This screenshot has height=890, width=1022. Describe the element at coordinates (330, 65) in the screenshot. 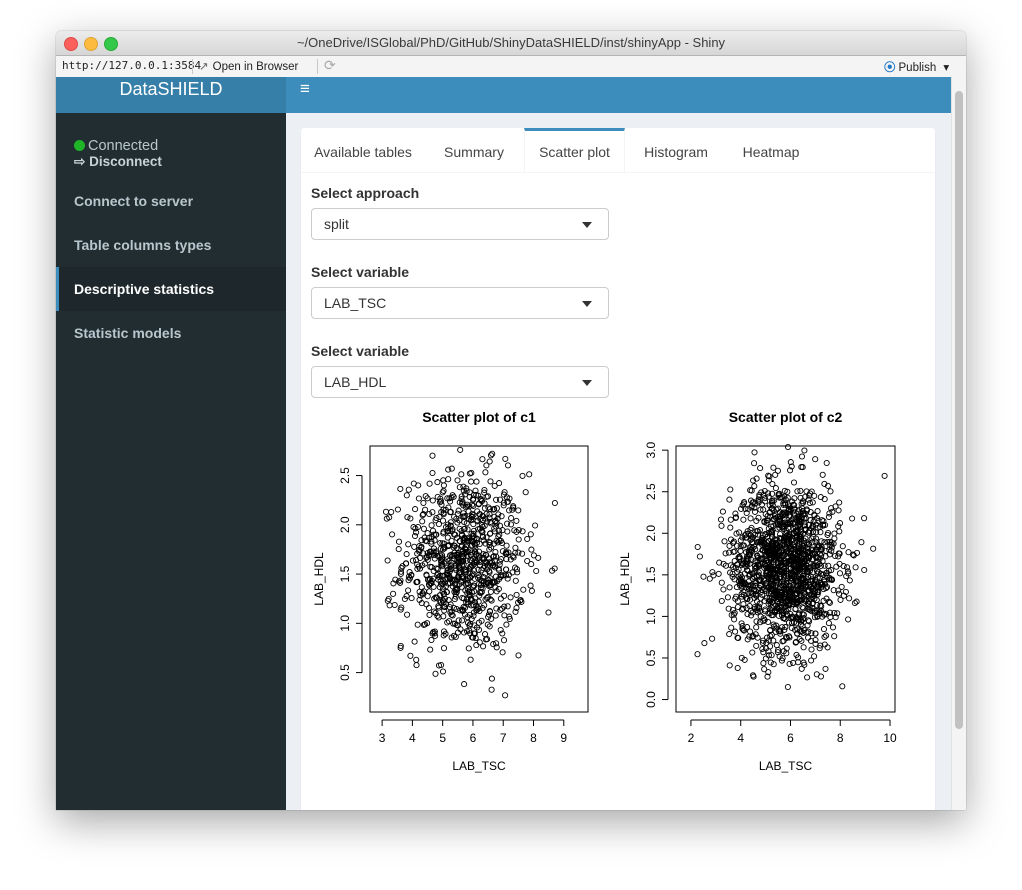

I see `refresh-icon: ⟳` at that location.